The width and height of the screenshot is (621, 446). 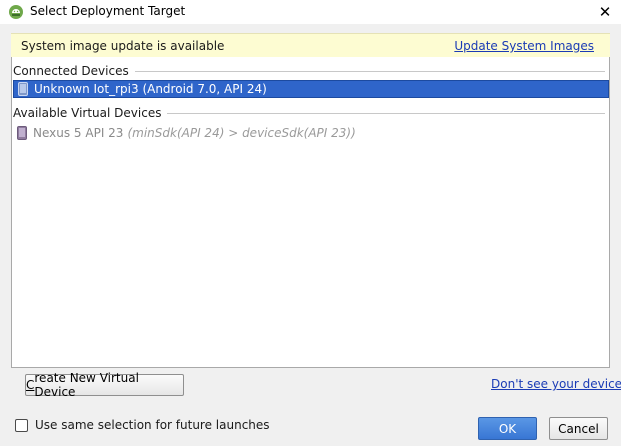 I want to click on section-label: Connected Devices, so click(x=71, y=71).